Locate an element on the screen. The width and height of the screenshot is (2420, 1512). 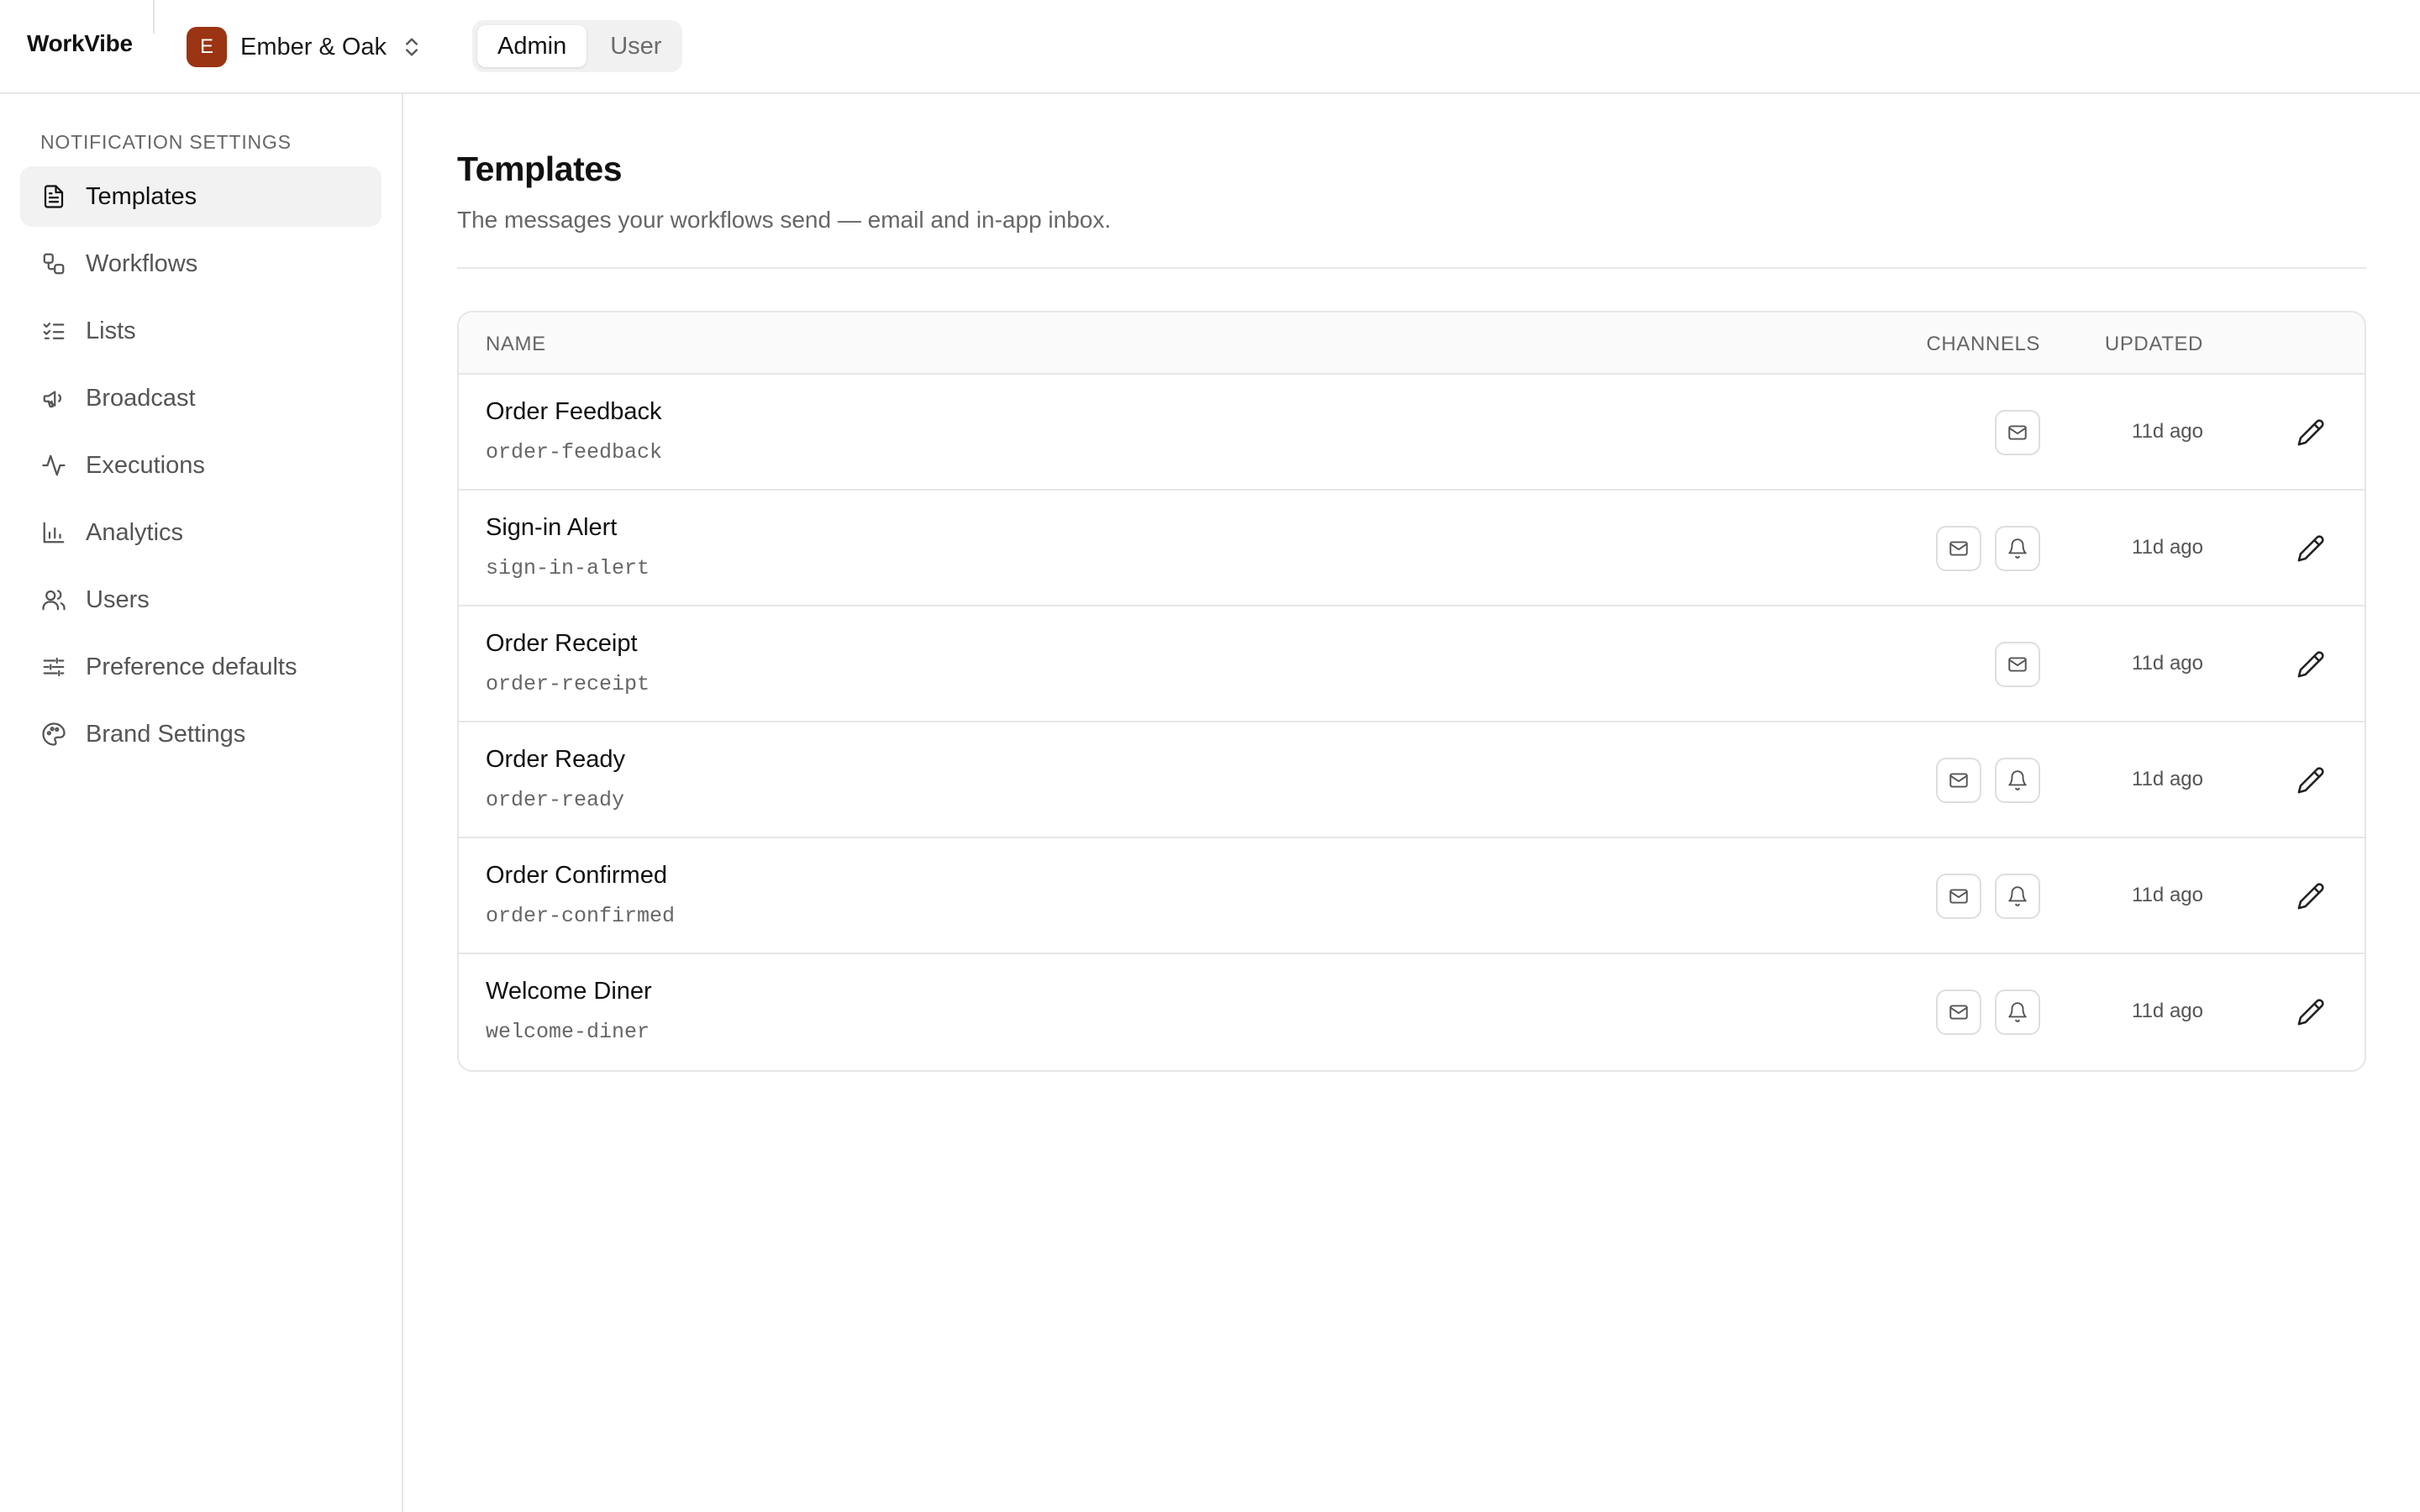
file-text-icon is located at coordinates (53, 196).